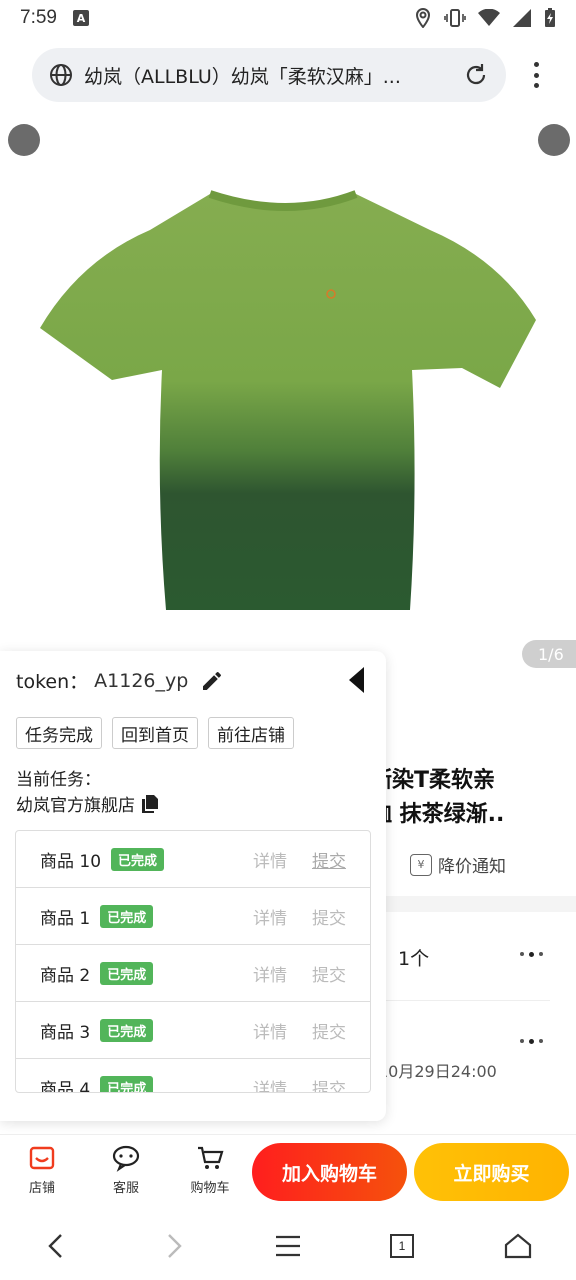 The image size is (576, 1280). I want to click on vibrate-icon, so click(455, 18).